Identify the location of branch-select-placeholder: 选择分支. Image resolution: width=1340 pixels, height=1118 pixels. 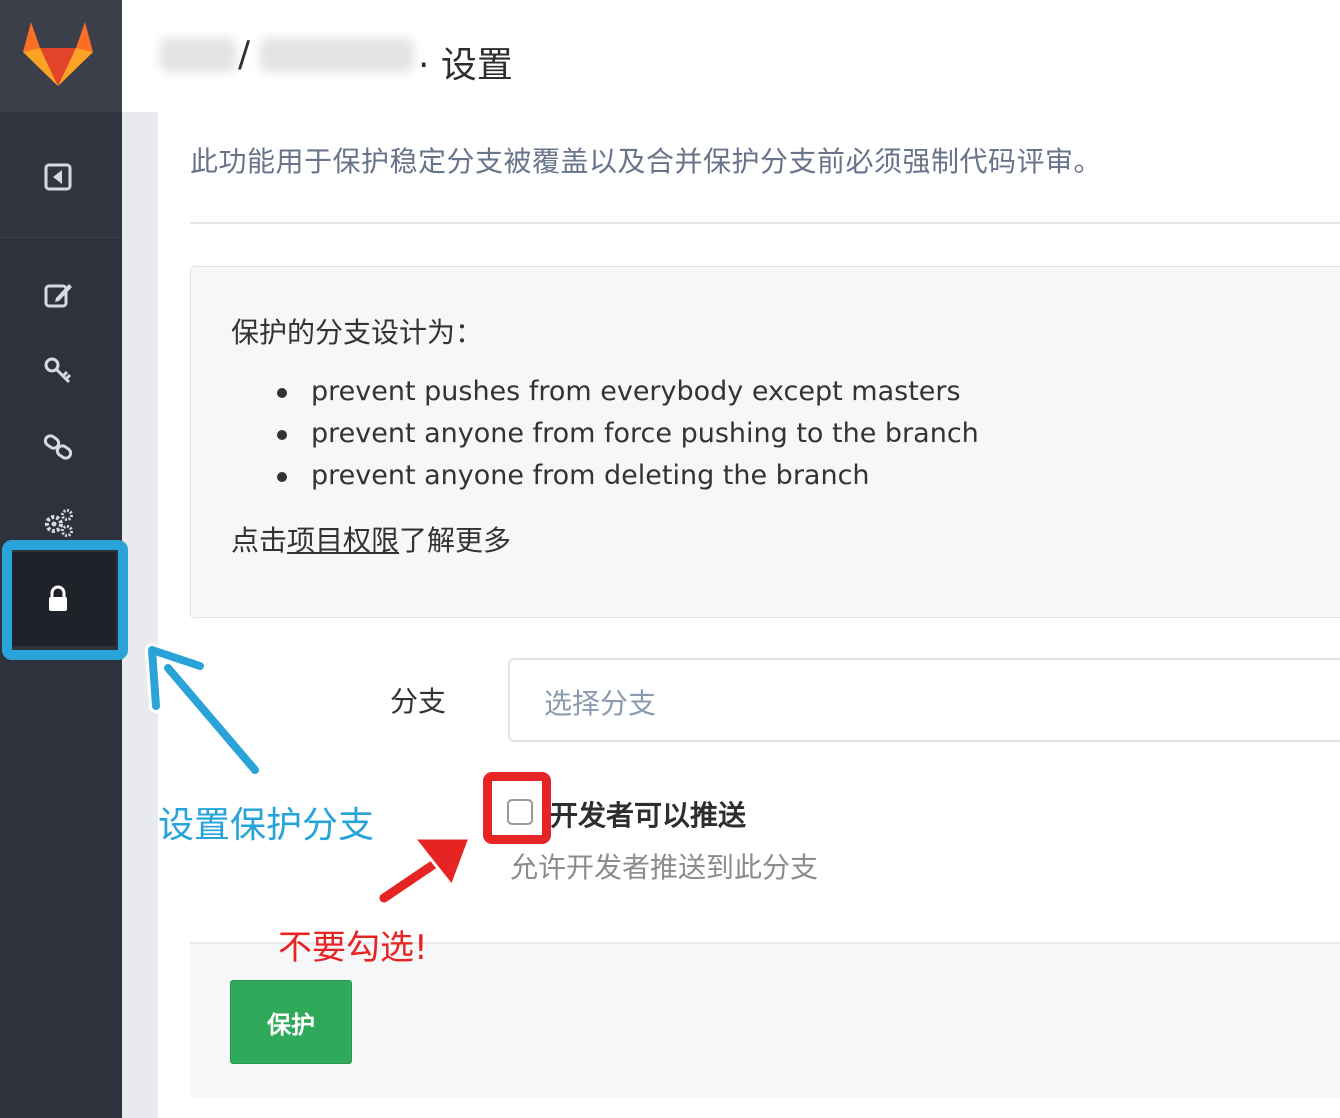
(600, 703).